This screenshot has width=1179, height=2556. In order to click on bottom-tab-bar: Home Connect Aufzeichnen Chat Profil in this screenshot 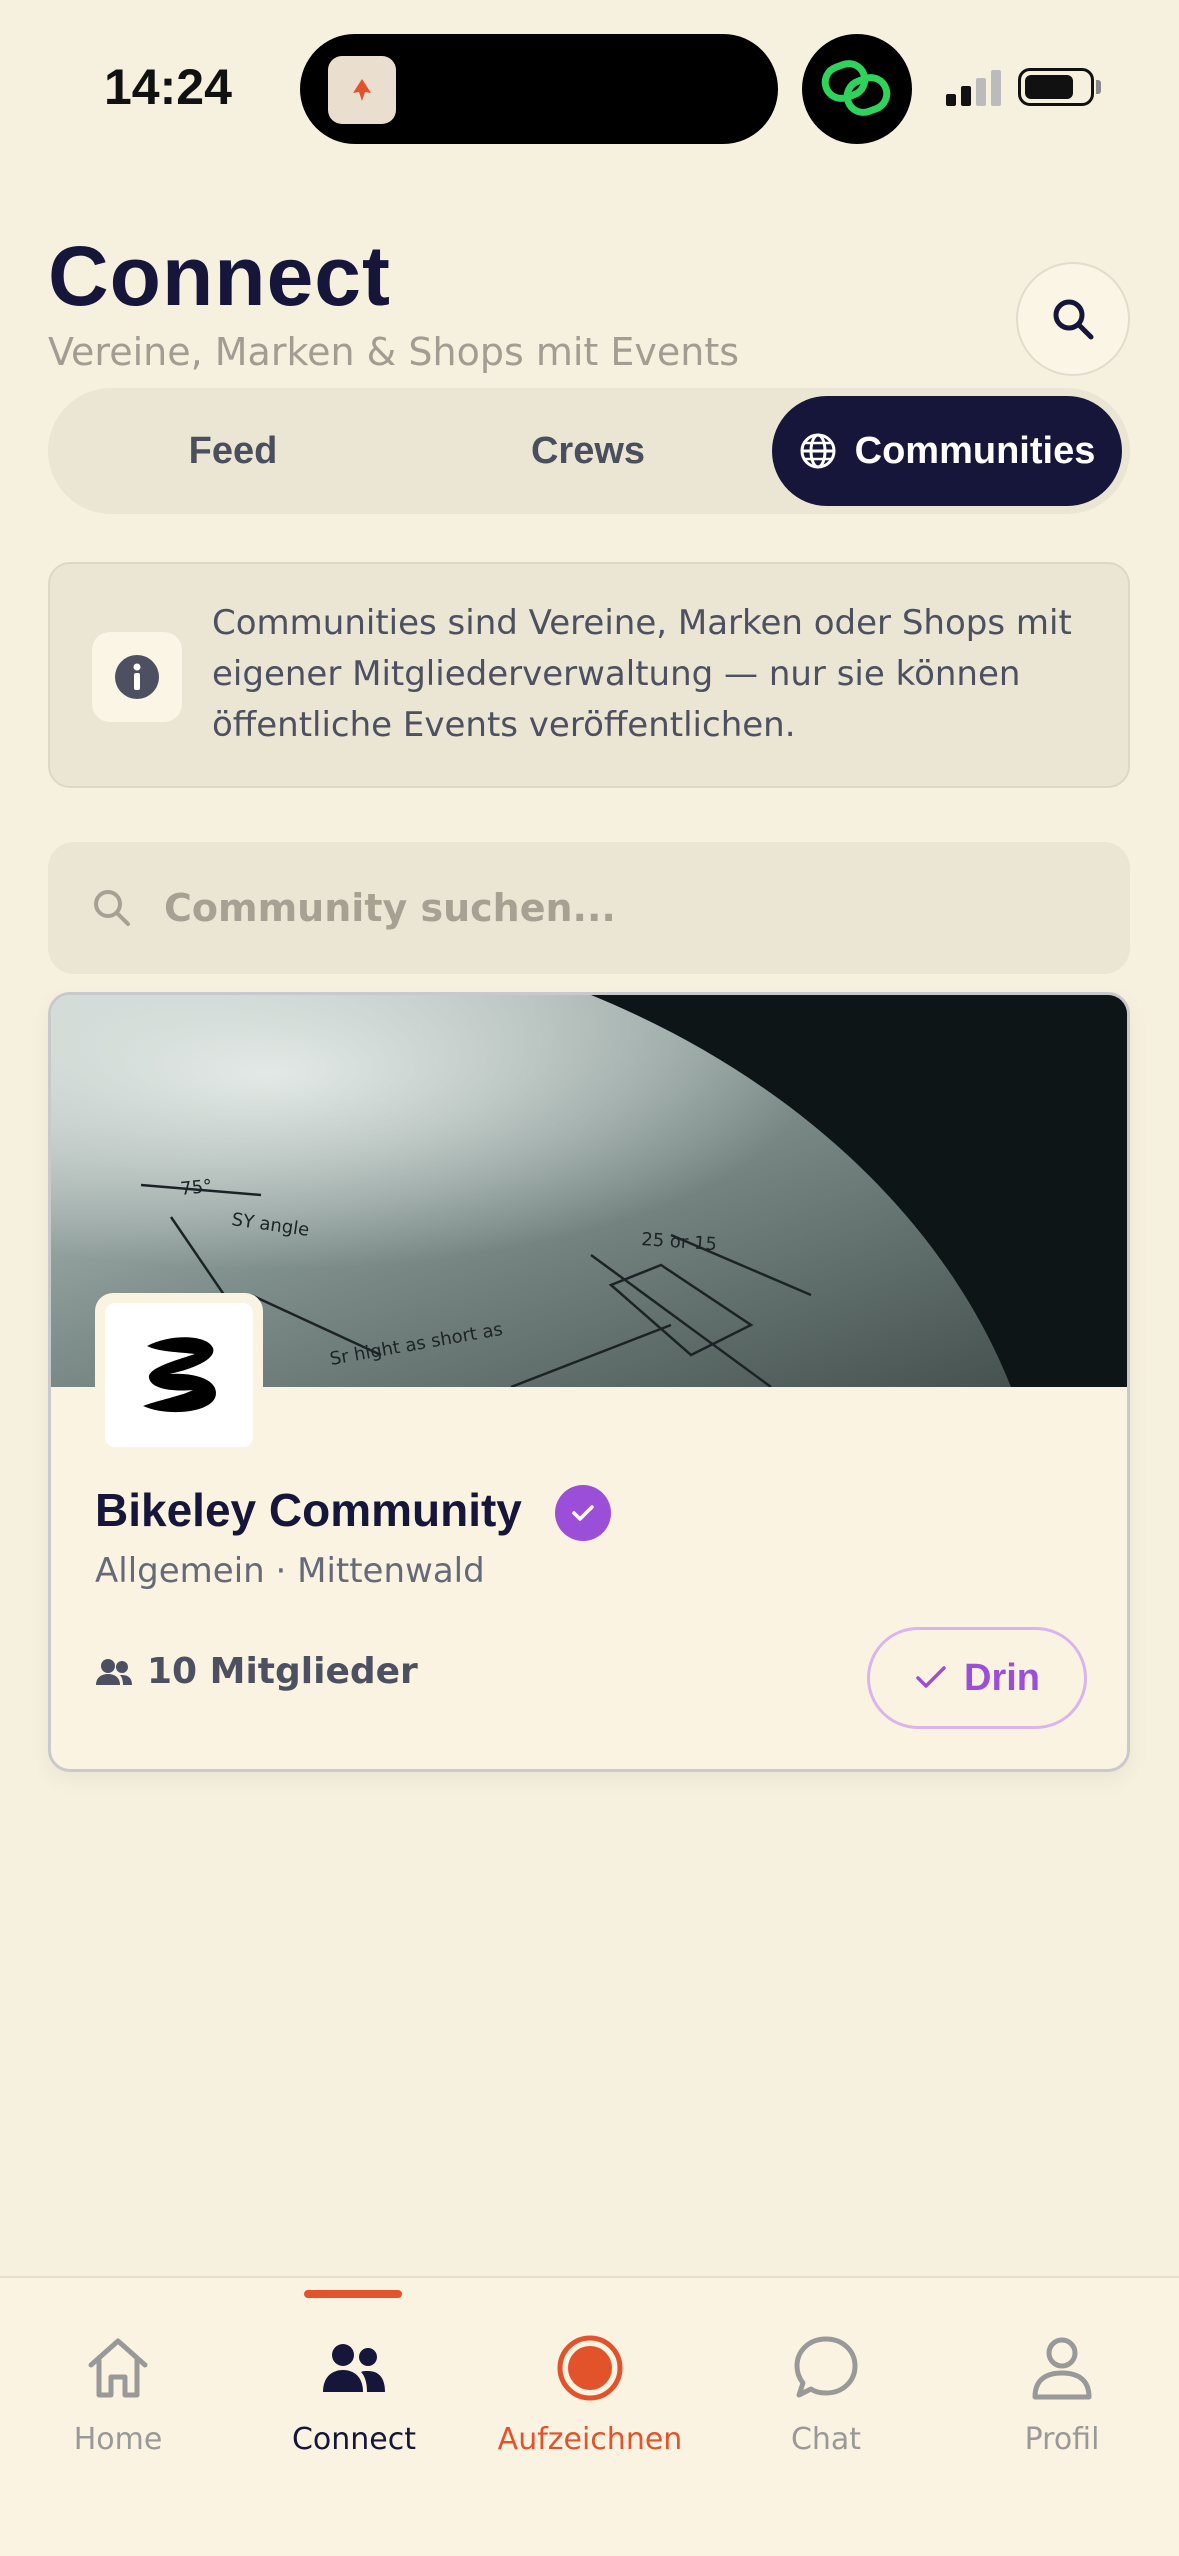, I will do `click(589, 2416)`.